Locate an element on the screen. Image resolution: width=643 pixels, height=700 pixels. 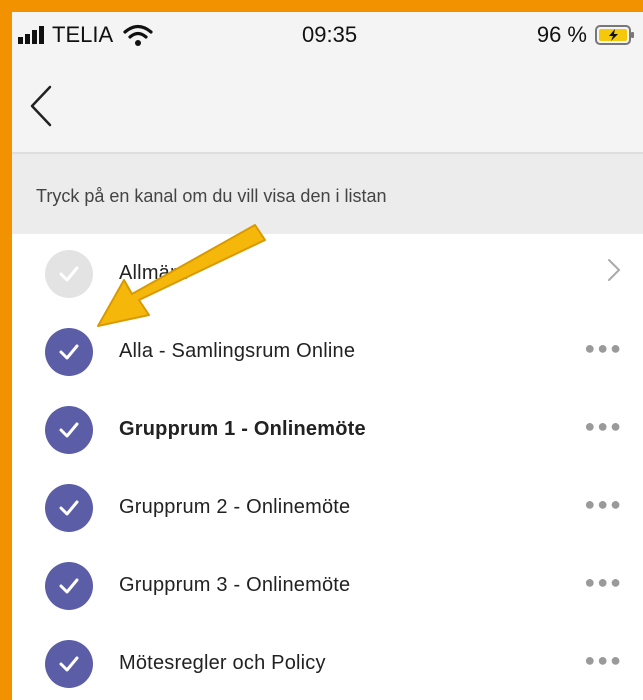
signal-icon is located at coordinates (31, 35).